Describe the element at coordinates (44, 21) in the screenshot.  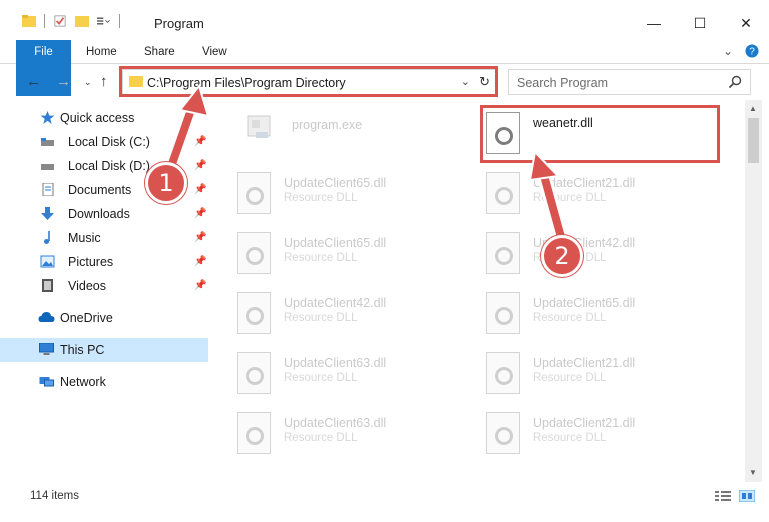
I see `divider` at that location.